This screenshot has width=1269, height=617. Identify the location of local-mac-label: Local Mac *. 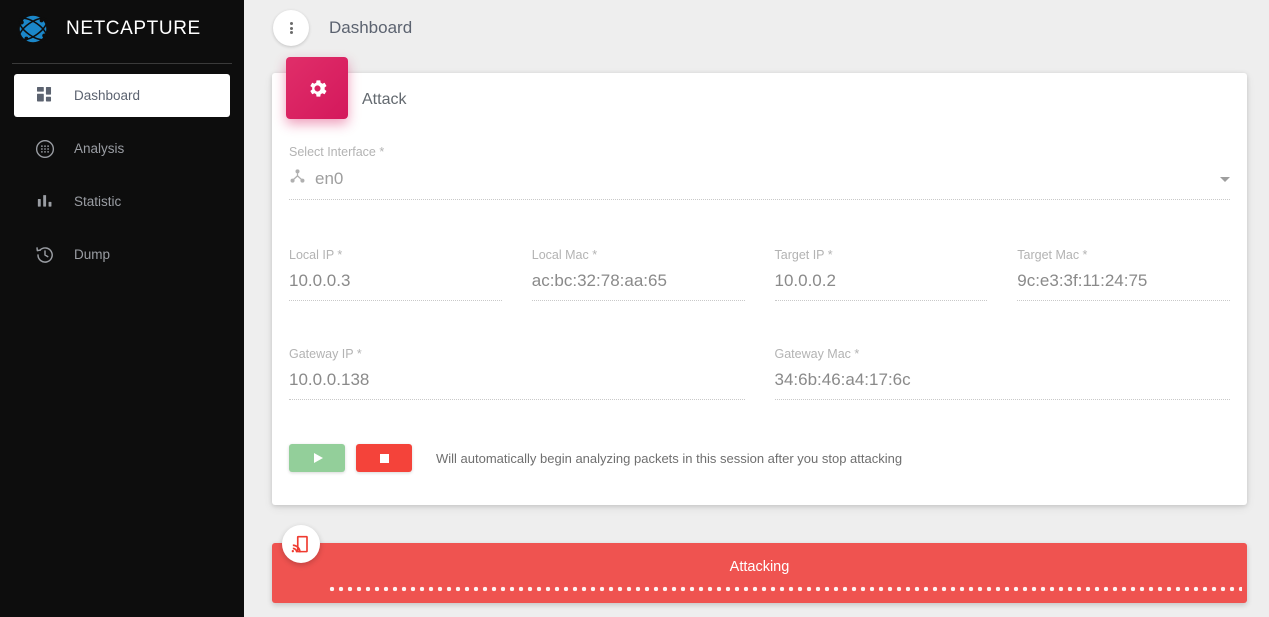
(564, 255).